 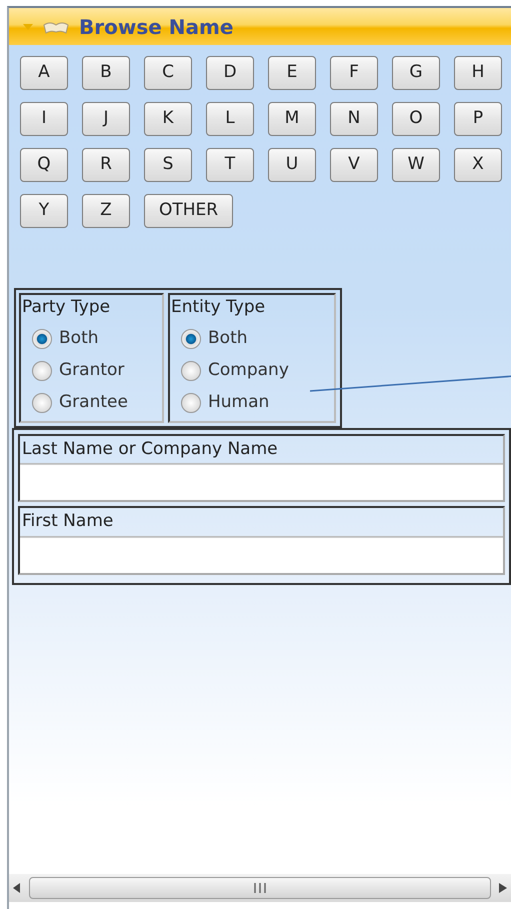 I want to click on letter-button: I, so click(x=44, y=119).